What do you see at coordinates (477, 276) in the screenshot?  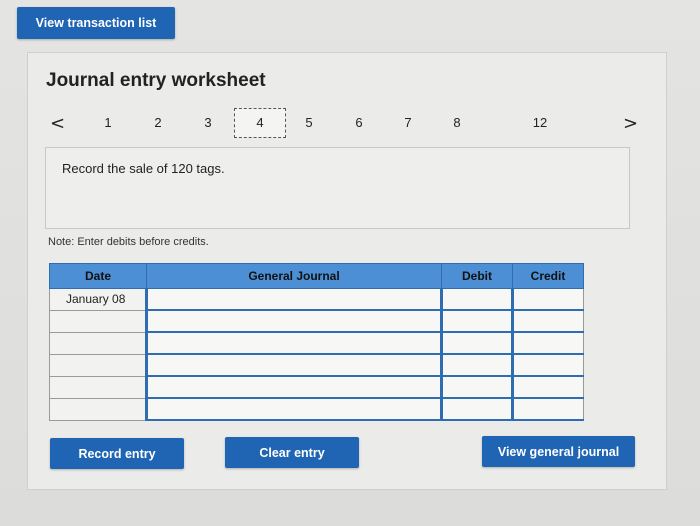 I see `debit-column-header: Debit` at bounding box center [477, 276].